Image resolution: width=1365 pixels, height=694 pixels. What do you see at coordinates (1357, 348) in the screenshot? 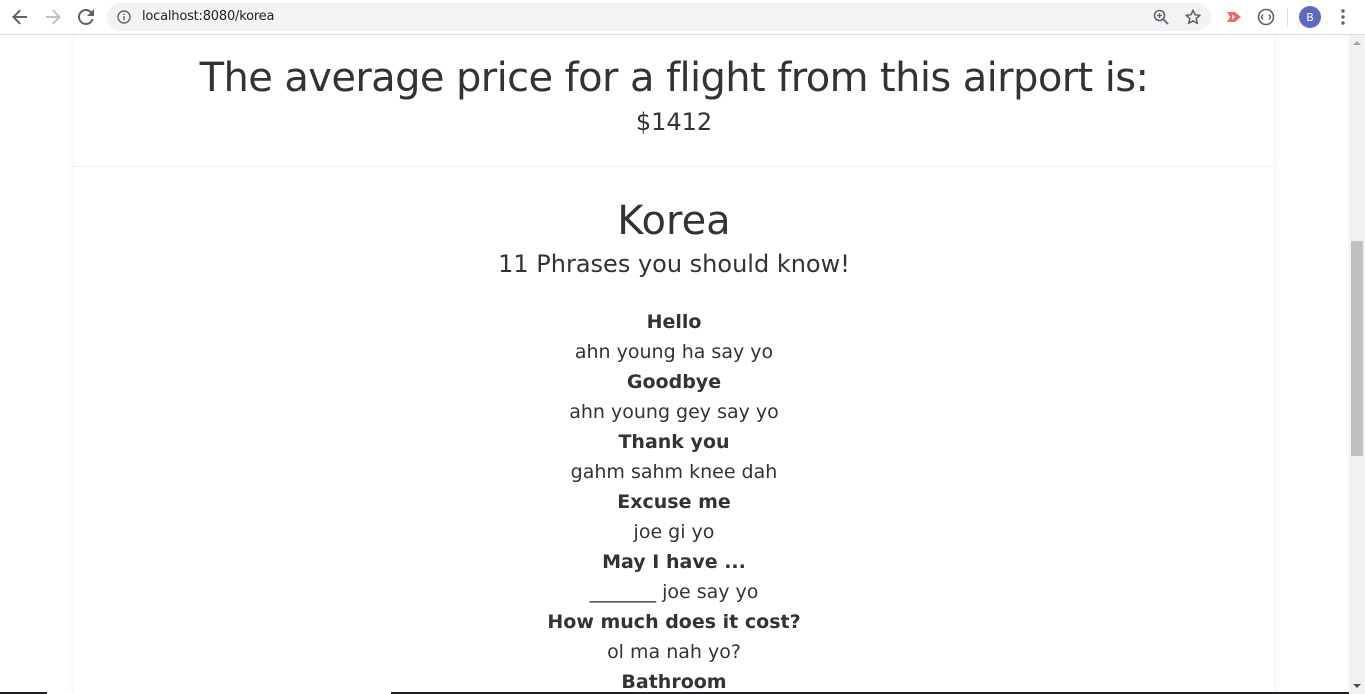
I see `scrollbar-thumb` at bounding box center [1357, 348].